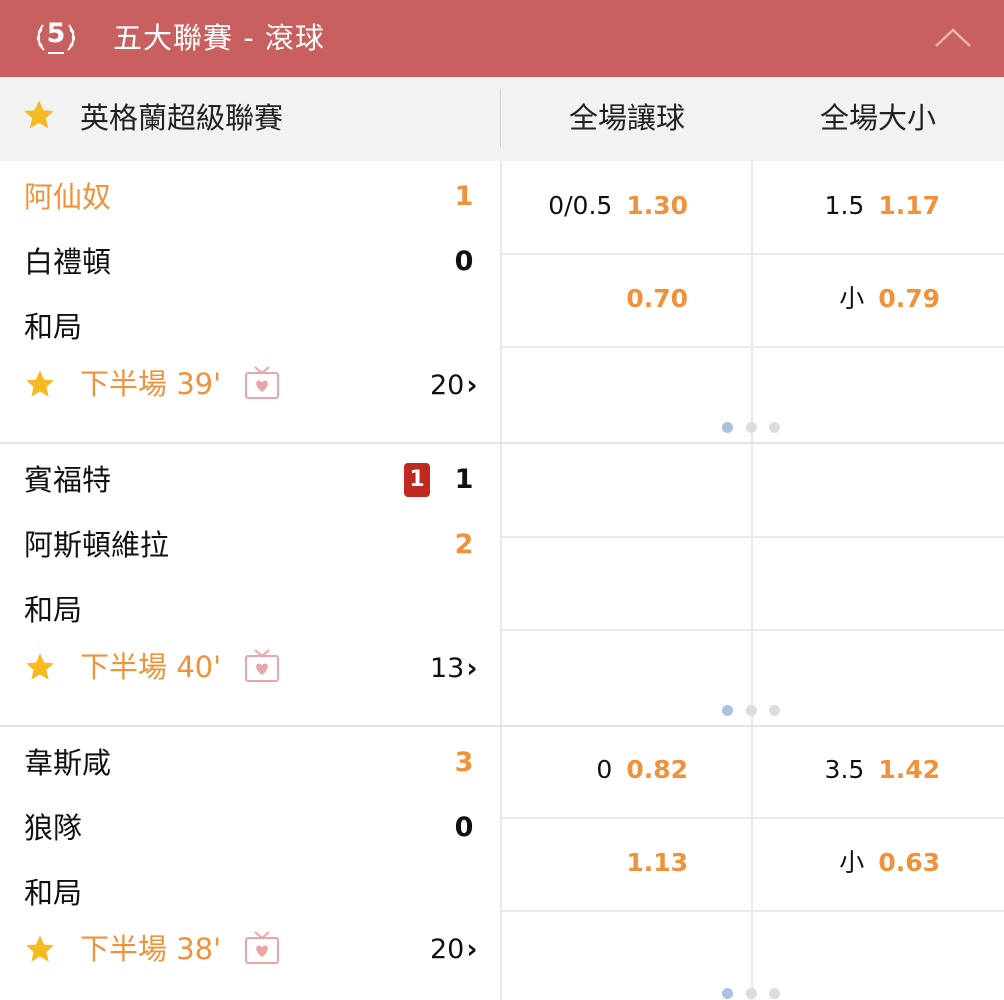  What do you see at coordinates (580, 205) in the screenshot?
I see `handicap-line: 0/0.5` at bounding box center [580, 205].